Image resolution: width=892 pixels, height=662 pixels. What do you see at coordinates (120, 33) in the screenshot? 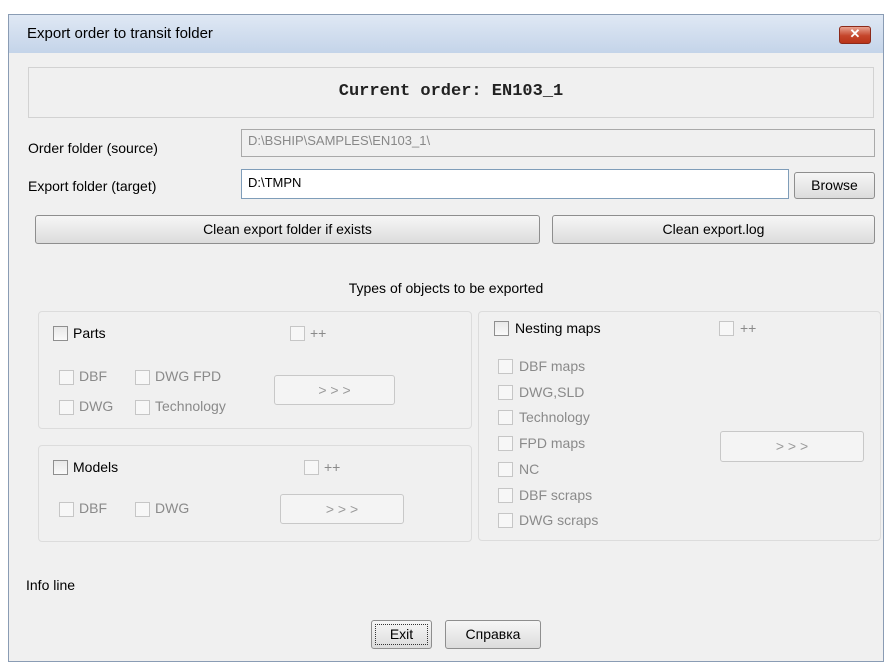
I see `window-title: Export order to transit folder` at bounding box center [120, 33].